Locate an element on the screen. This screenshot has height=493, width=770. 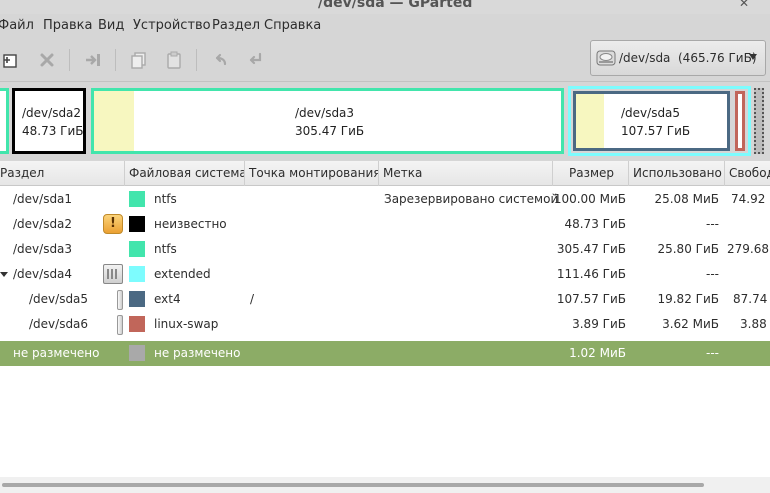
segment-name: /dev/sda5 is located at coordinates (651, 113).